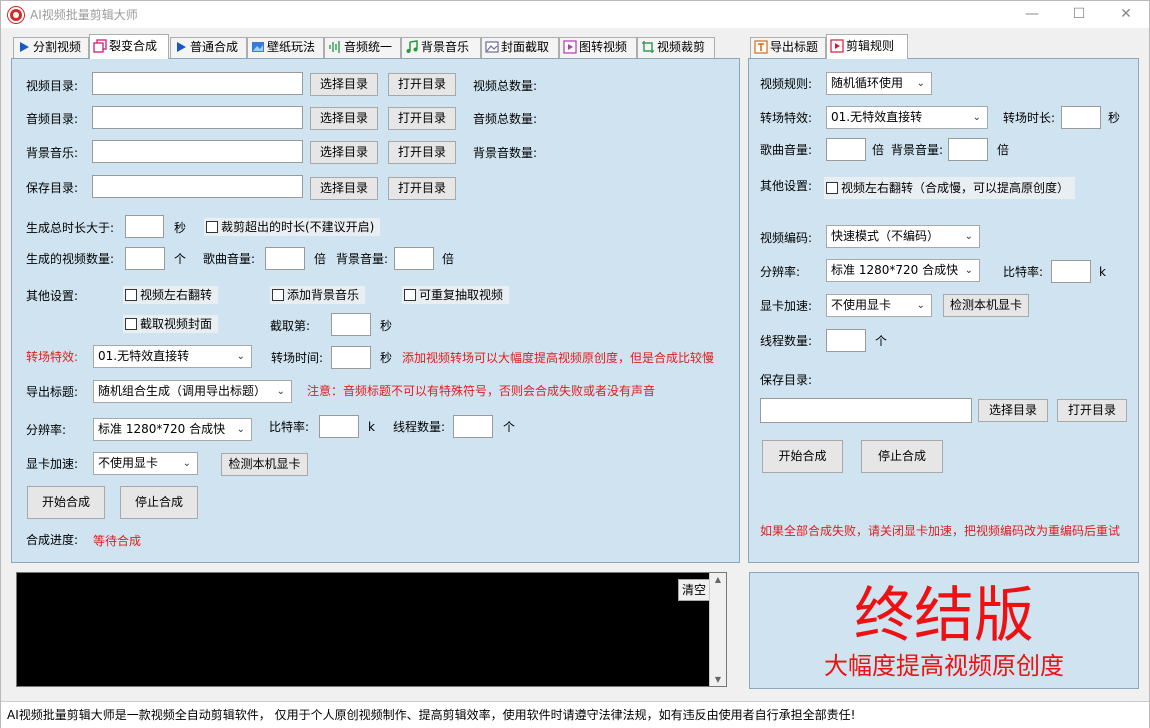 This screenshot has width=1150, height=728. Describe the element at coordinates (676, 47) in the screenshot. I see `tab-video-crop: 视频裁剪` at that location.